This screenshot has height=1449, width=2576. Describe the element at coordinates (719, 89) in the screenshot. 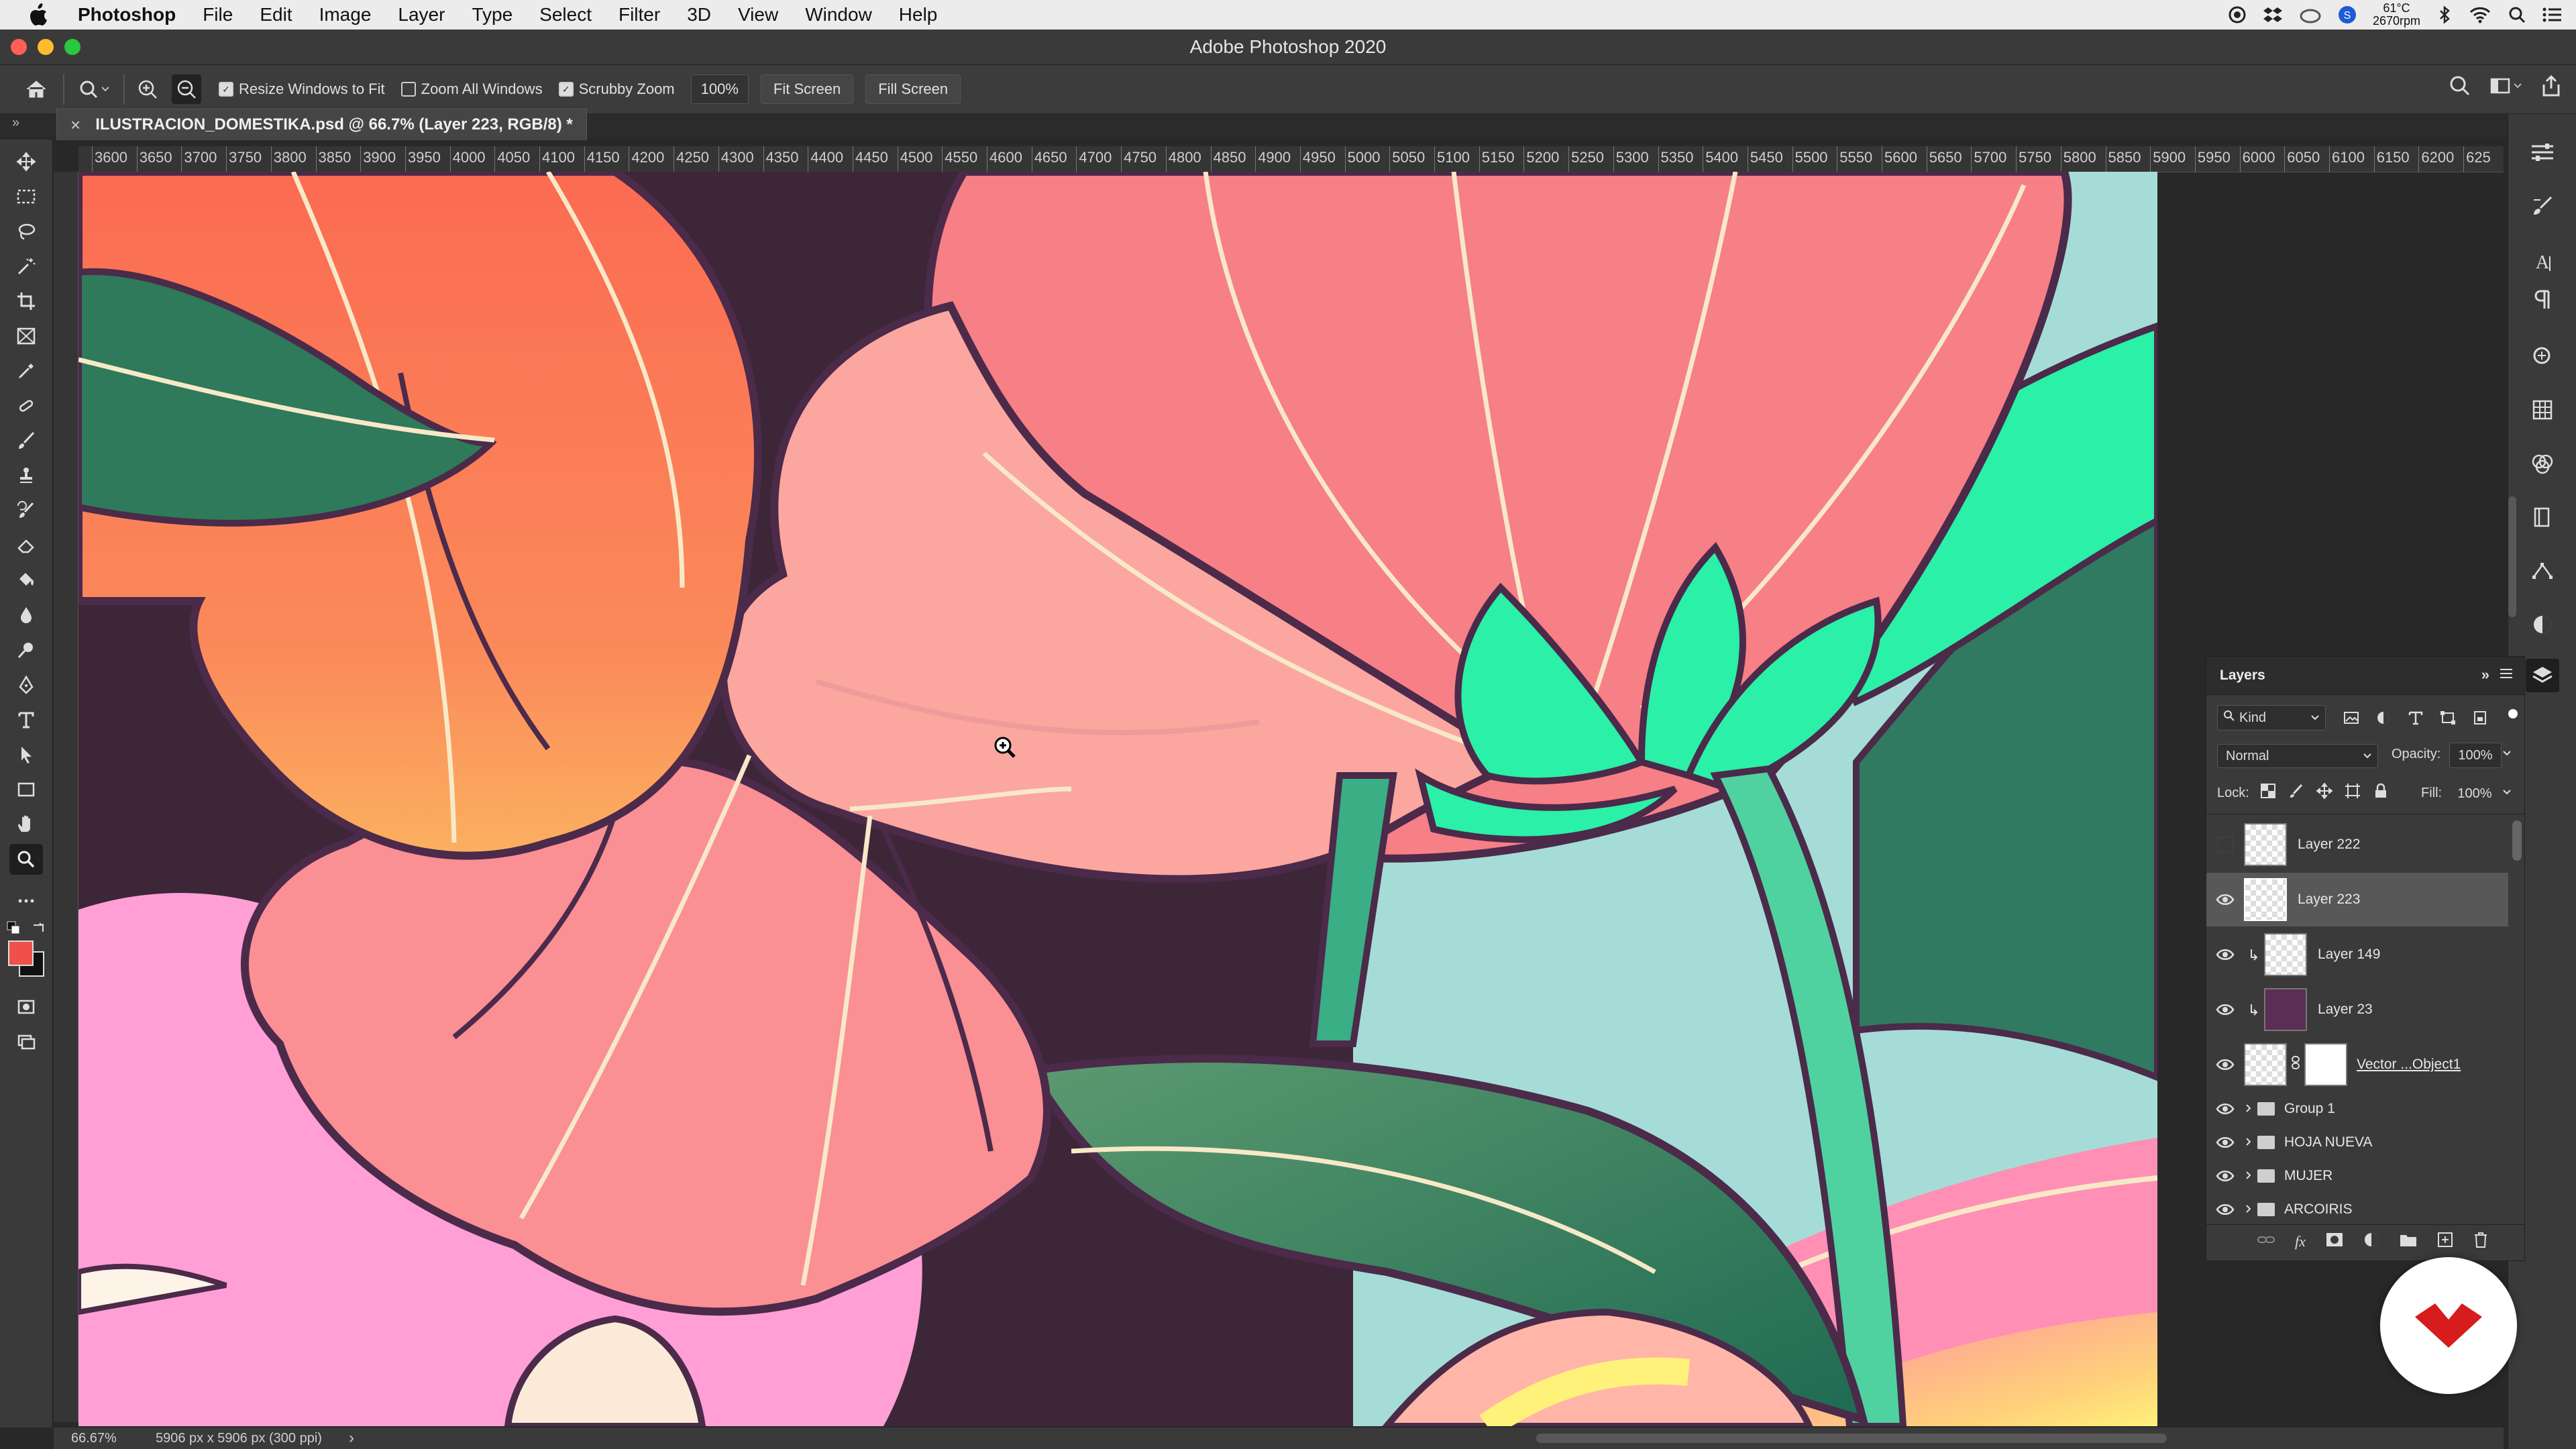

I see `zoom-percent-field: 100%` at that location.